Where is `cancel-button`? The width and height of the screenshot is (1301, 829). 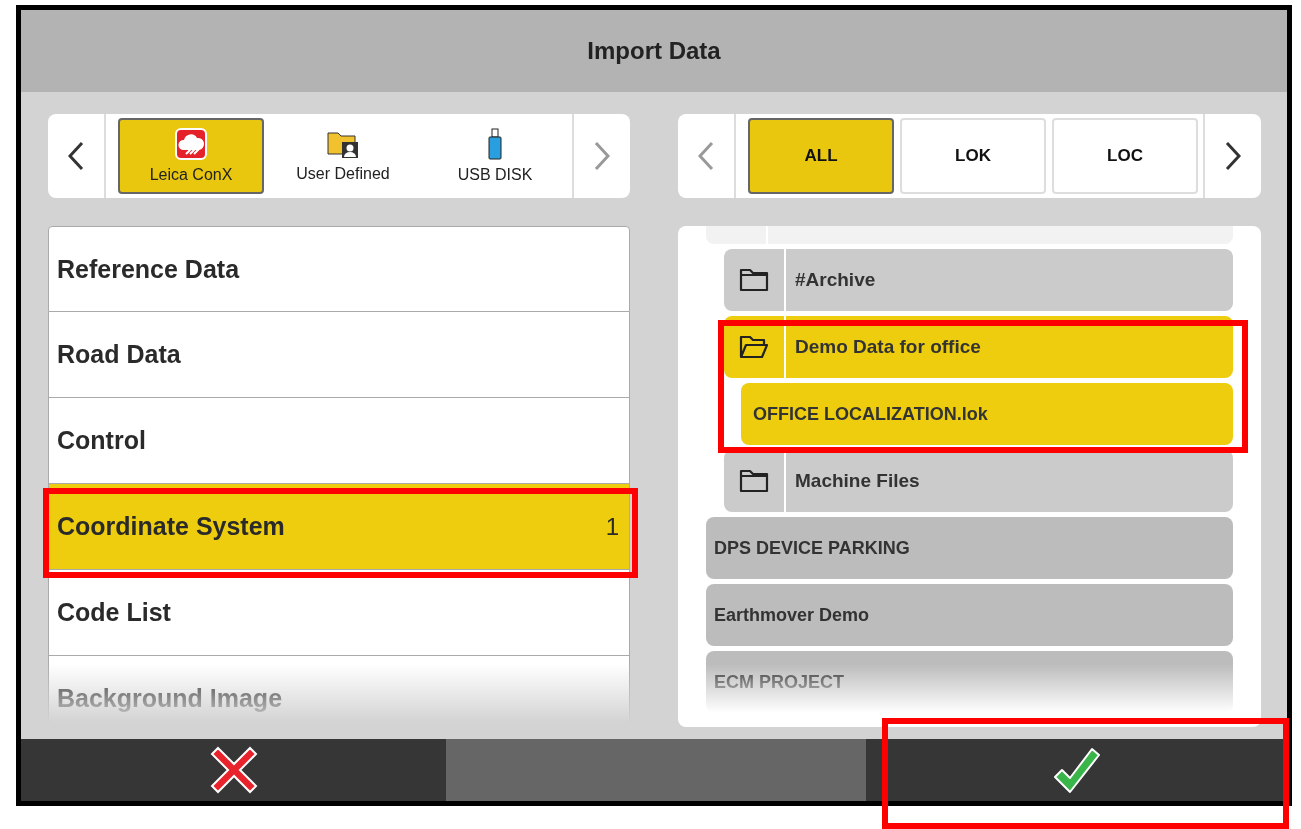 cancel-button is located at coordinates (233, 770).